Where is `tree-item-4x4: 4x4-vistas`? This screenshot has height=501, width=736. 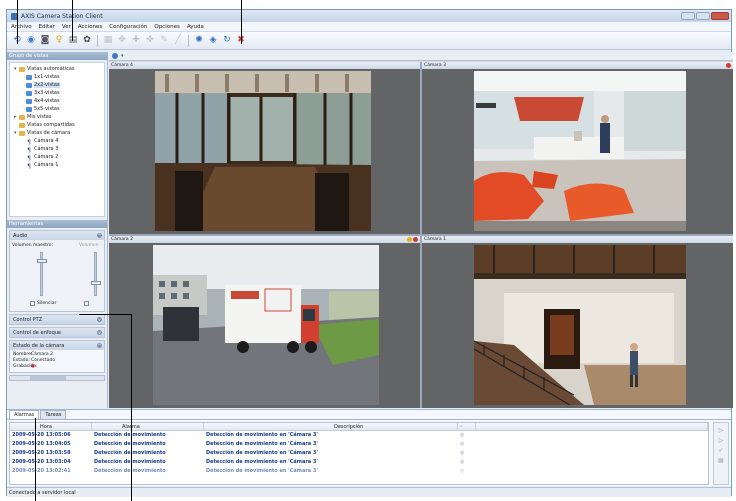
tree-item-4x4: 4x4-vistas is located at coordinates (57, 101).